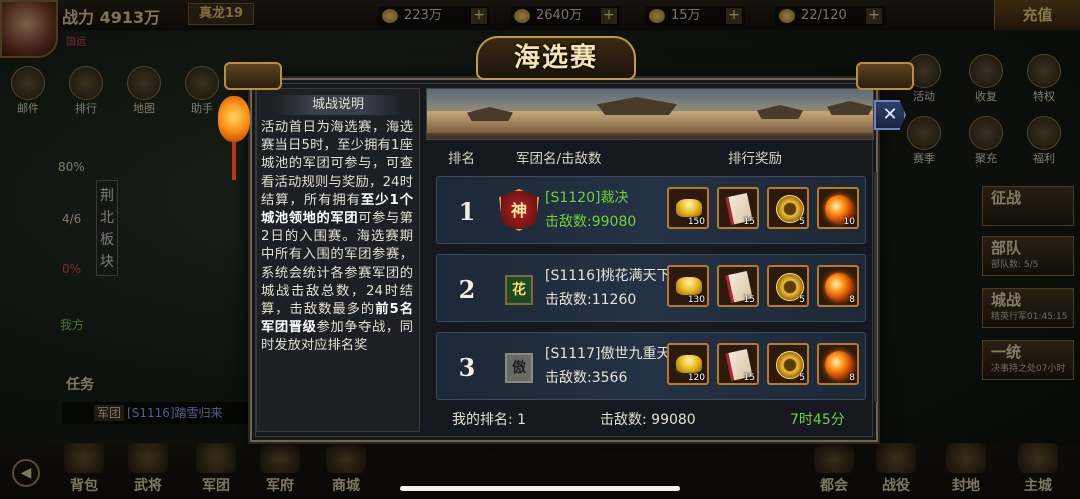 The image size is (1080, 499). What do you see at coordinates (650, 156) in the screenshot?
I see `table-header: 排名 军团名/击敌数 排行奖励` at bounding box center [650, 156].